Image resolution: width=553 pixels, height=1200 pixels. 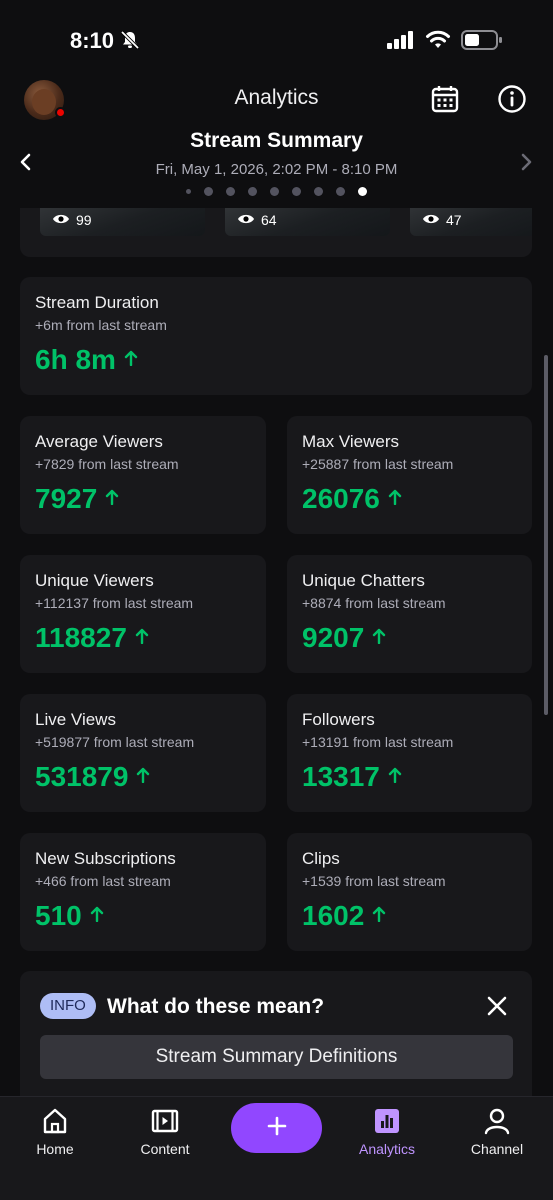 I want to click on nav-home-label: Home, so click(x=55, y=1149).